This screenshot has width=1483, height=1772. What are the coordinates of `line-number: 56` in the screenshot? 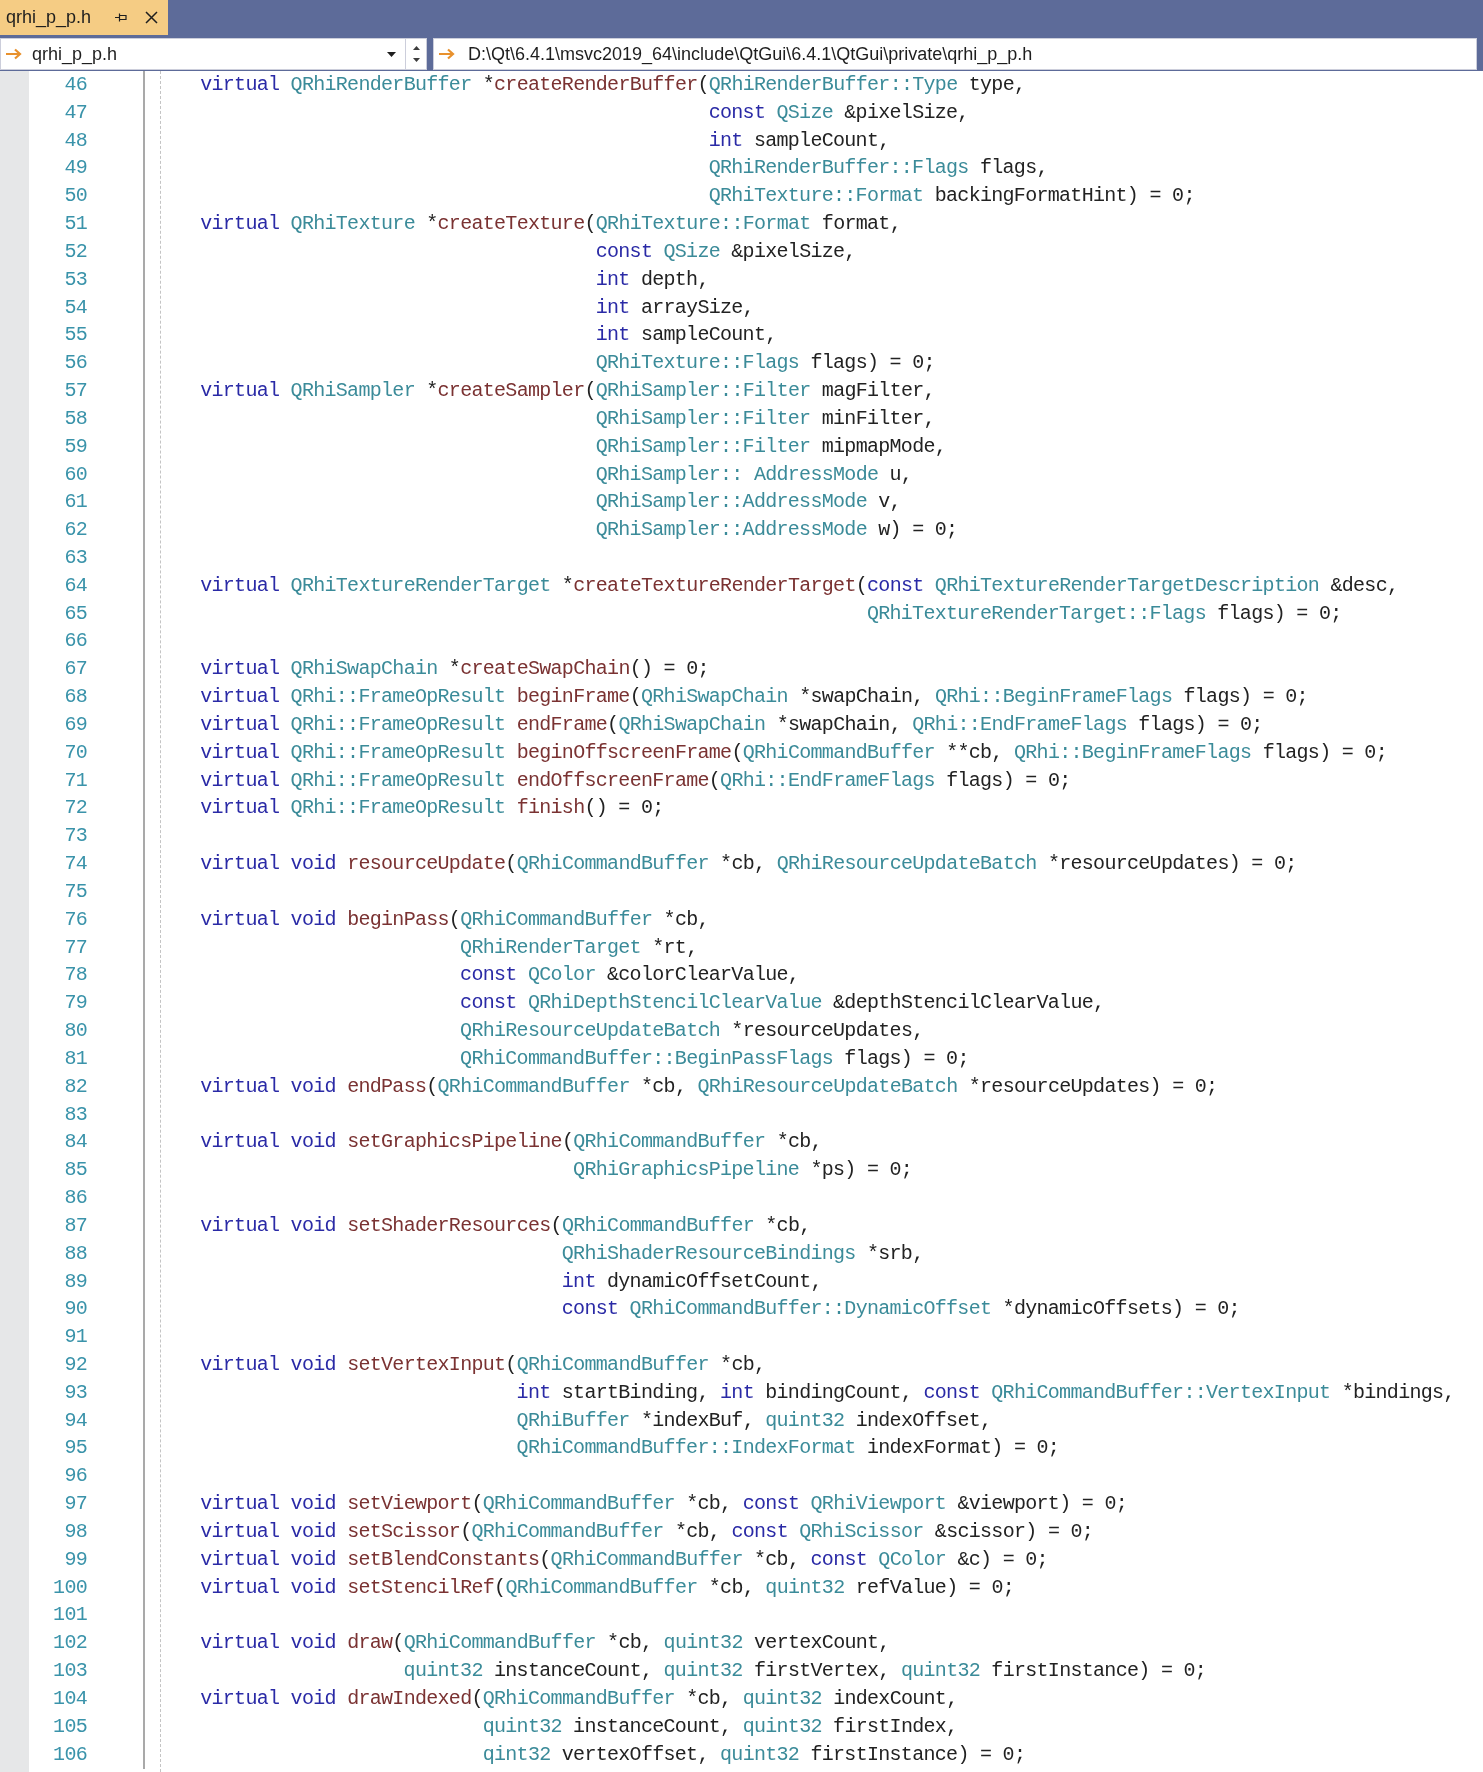 It's located at (75, 363).